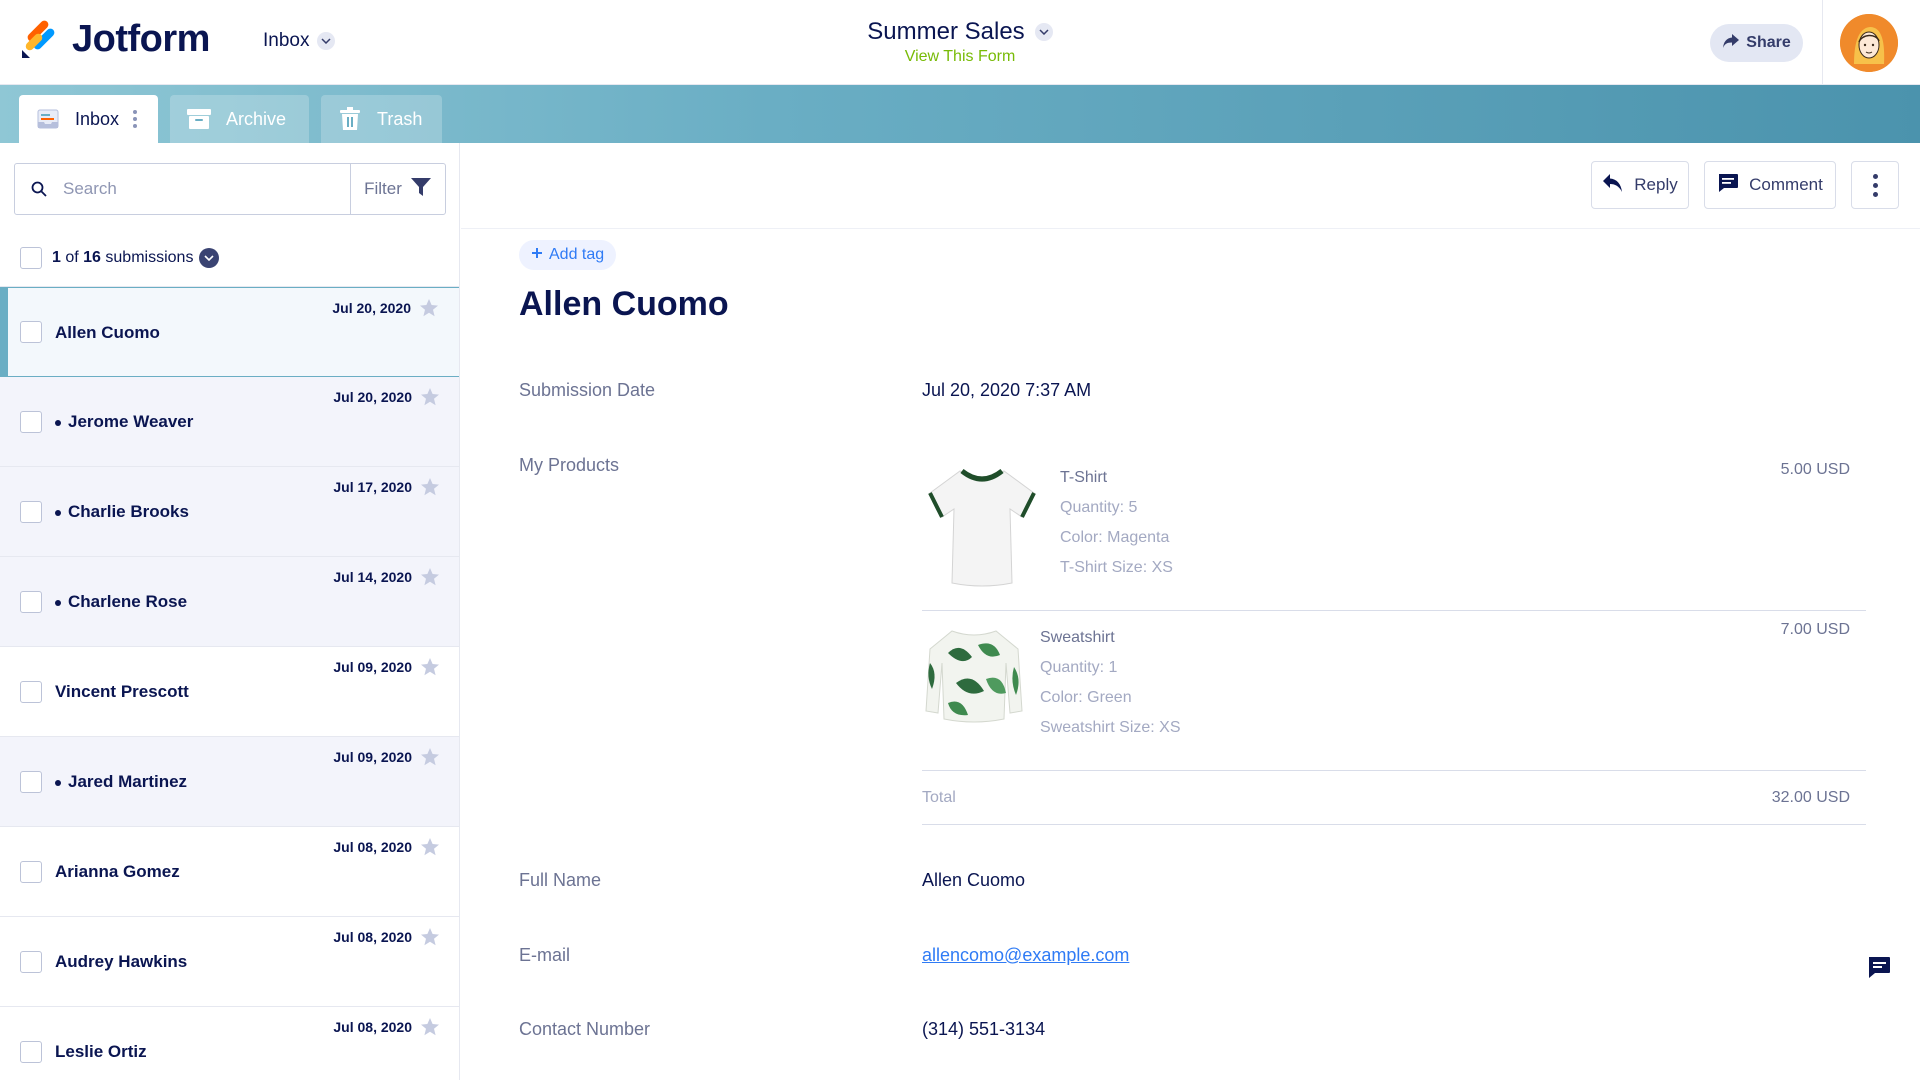 The height and width of the screenshot is (1080, 1920). I want to click on tab-trash: Trash, so click(381, 119).